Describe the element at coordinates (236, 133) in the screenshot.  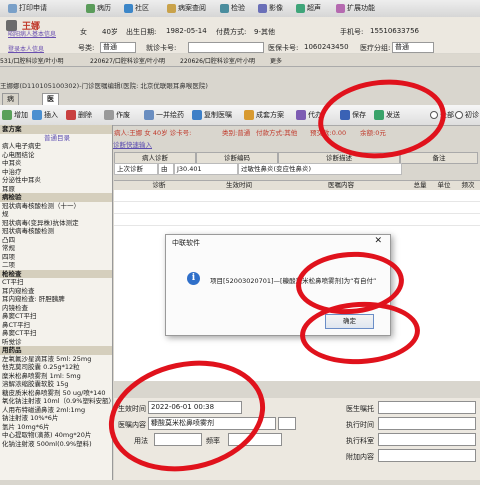
I see `info-type: 类别:普通` at that location.